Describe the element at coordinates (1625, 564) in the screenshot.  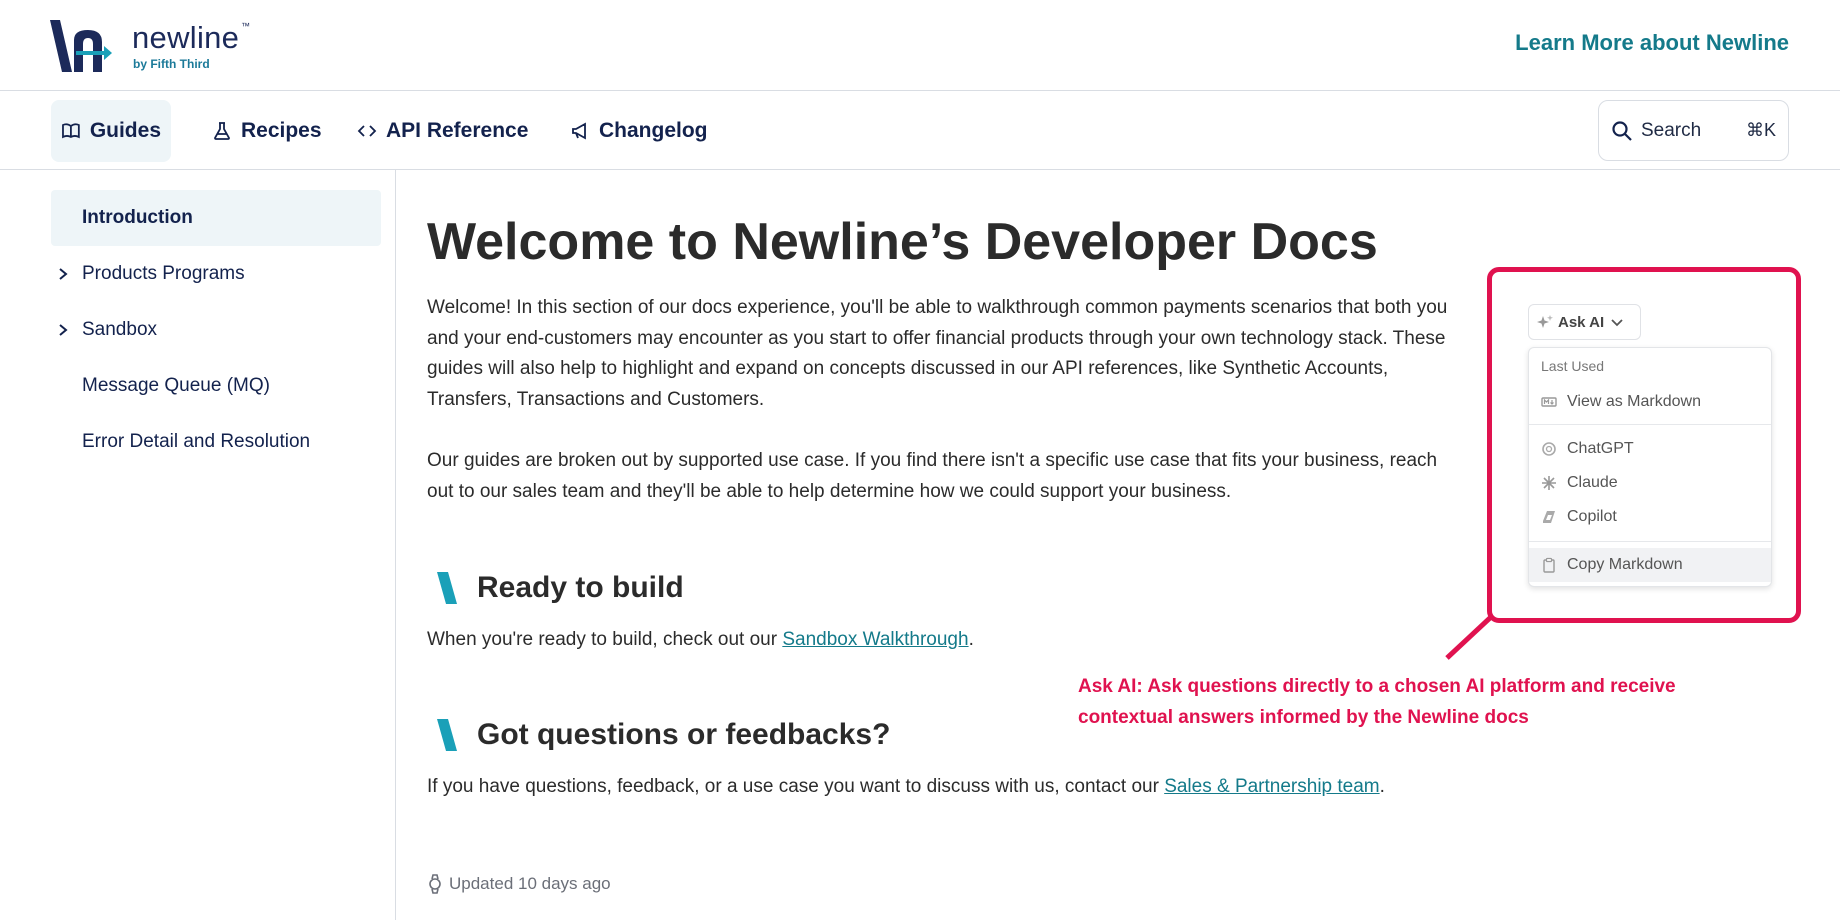
I see `menu-item-label: Copy Markdown` at that location.